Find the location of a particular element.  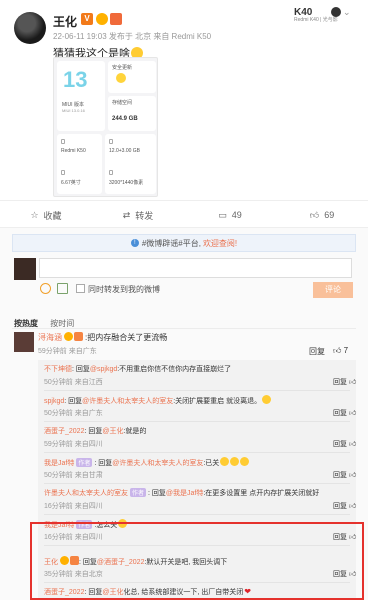

favorite-label: 收藏 is located at coordinates (52, 215).